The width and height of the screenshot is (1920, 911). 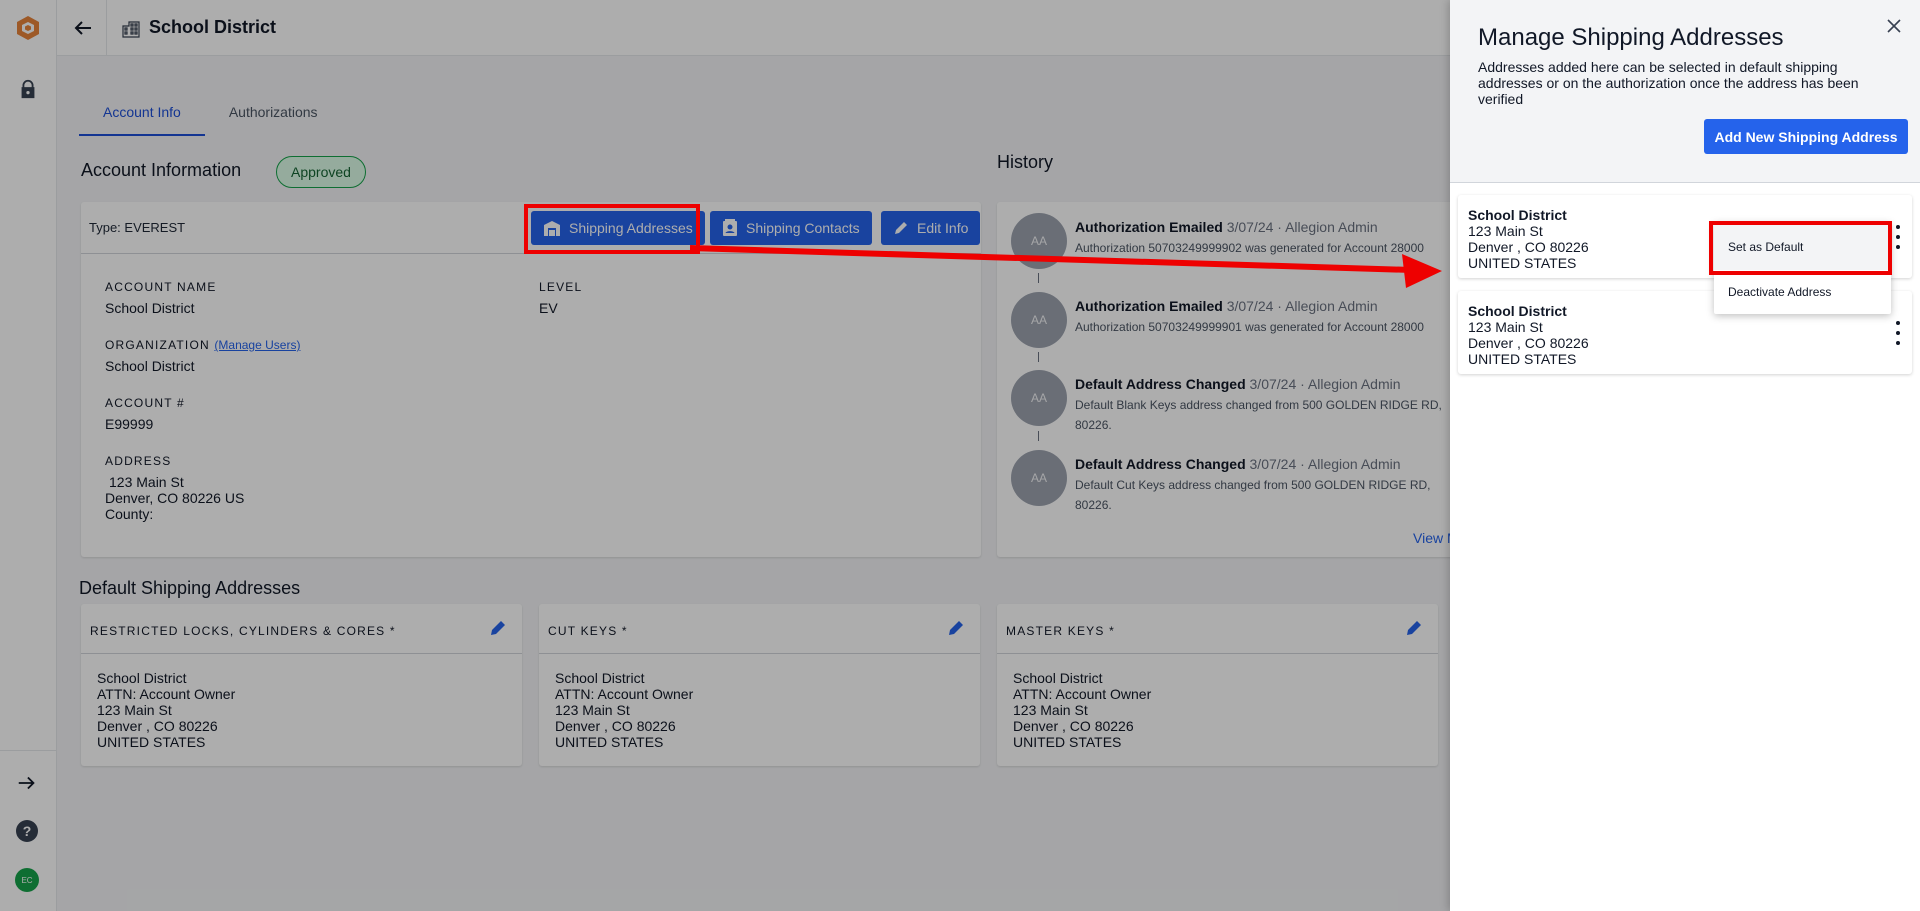 I want to click on add-new-shipping-address-button: Add New Shipping Address, so click(x=1806, y=136).